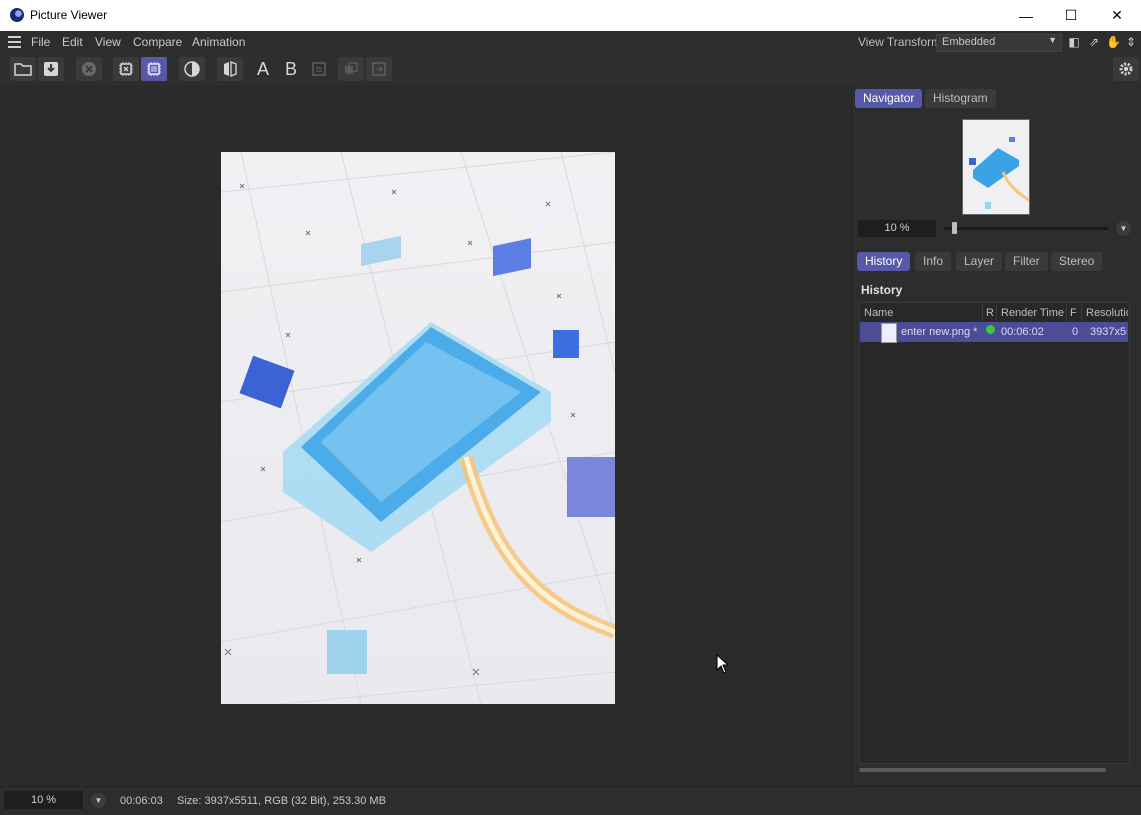 The width and height of the screenshot is (1141, 815). What do you see at coordinates (1026, 261) in the screenshot?
I see `tab-filter: Filter` at bounding box center [1026, 261].